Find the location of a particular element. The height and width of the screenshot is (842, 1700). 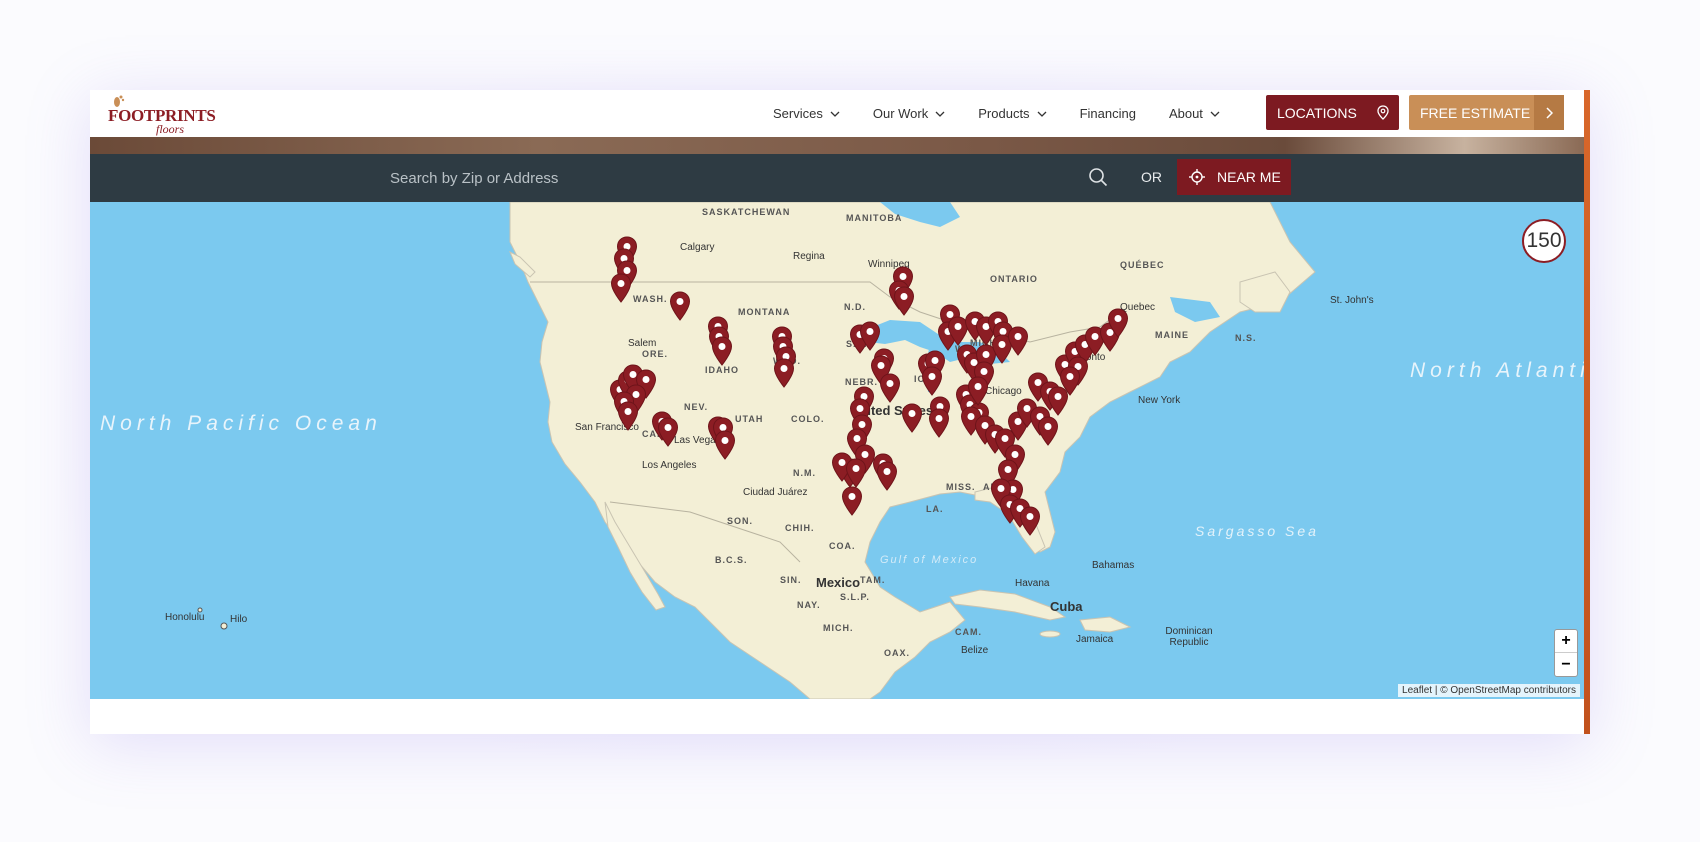

nav-our-work: Our Work is located at coordinates (909, 113).